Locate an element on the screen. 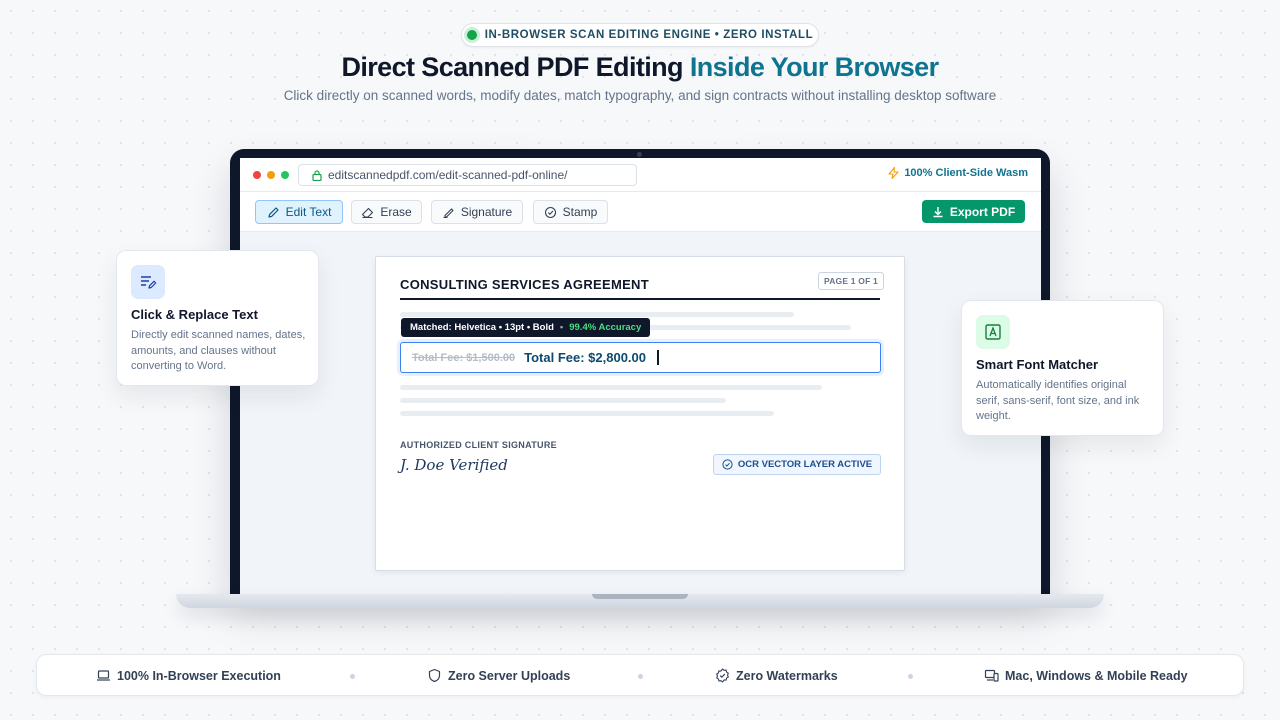 This screenshot has width=1280, height=720. window-close-dot is located at coordinates (257, 175).